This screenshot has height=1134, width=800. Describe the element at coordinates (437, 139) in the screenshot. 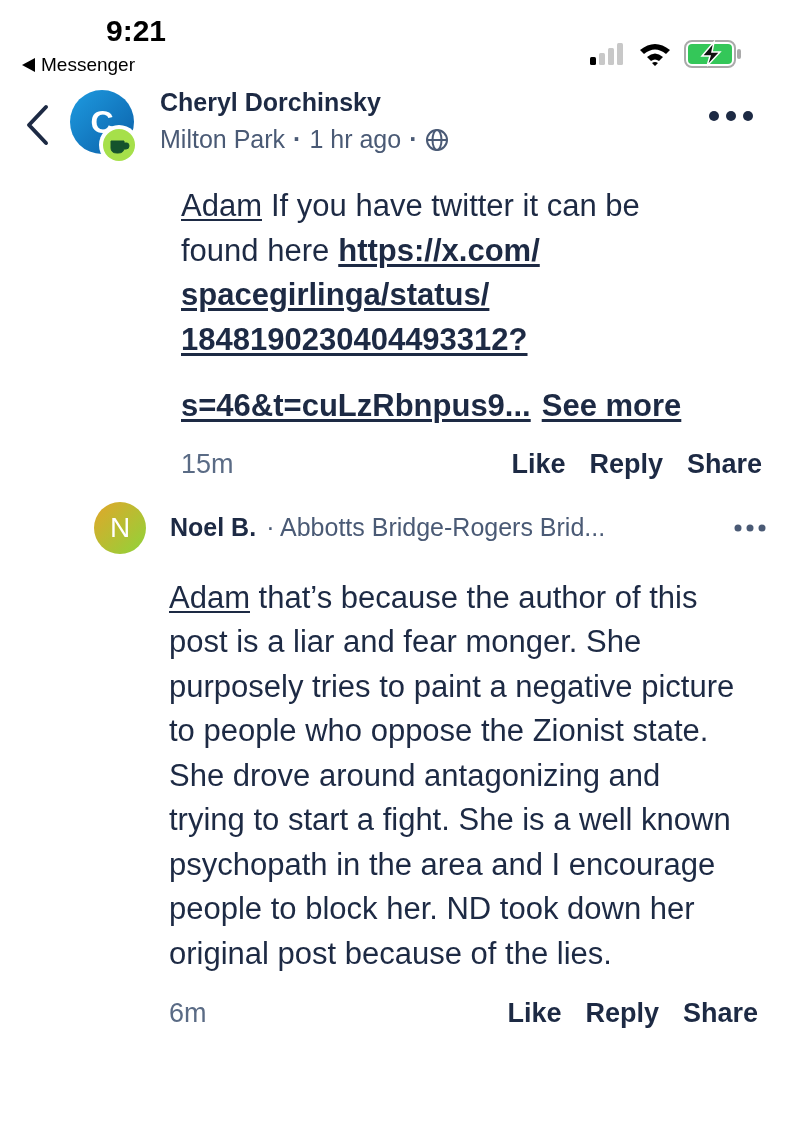

I see `globe-icon` at that location.